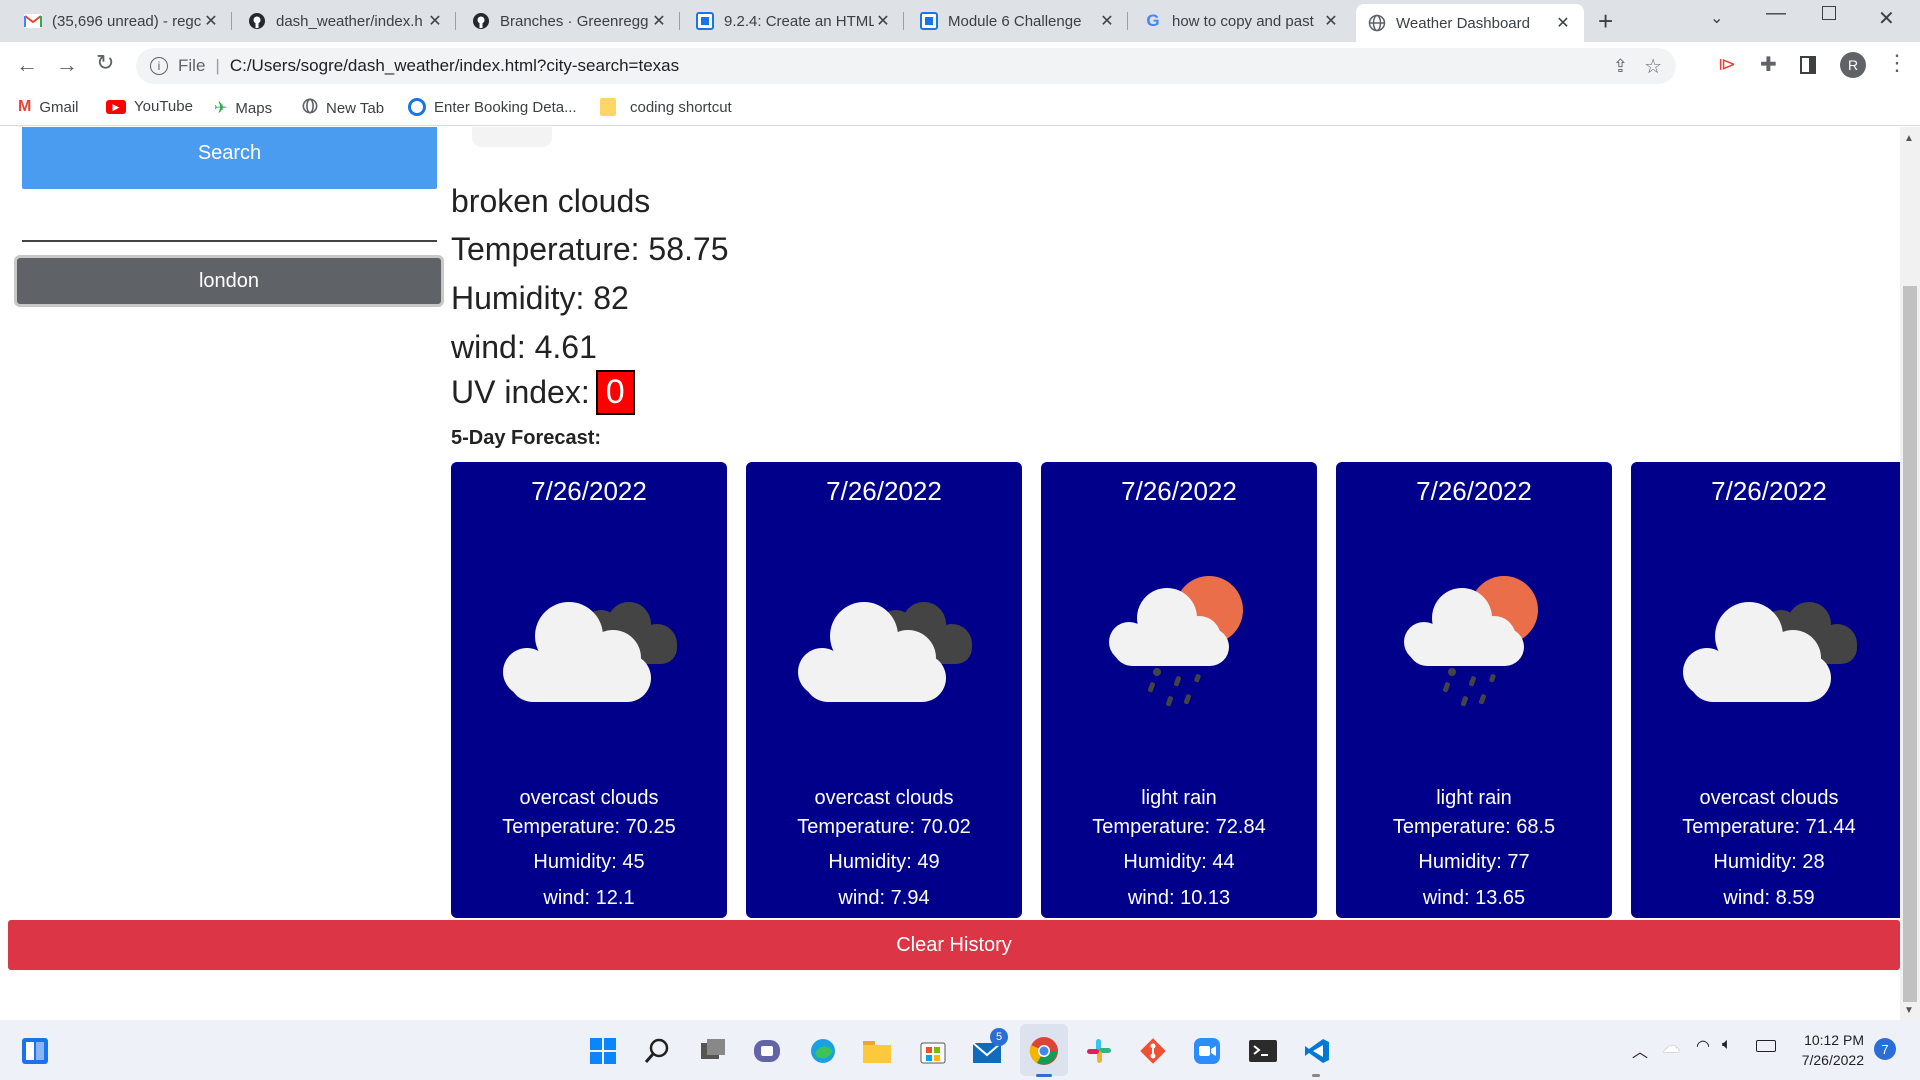 Image resolution: width=1920 pixels, height=1080 pixels. Describe the element at coordinates (1910, 644) in the screenshot. I see `scrollbar-thumb` at that location.